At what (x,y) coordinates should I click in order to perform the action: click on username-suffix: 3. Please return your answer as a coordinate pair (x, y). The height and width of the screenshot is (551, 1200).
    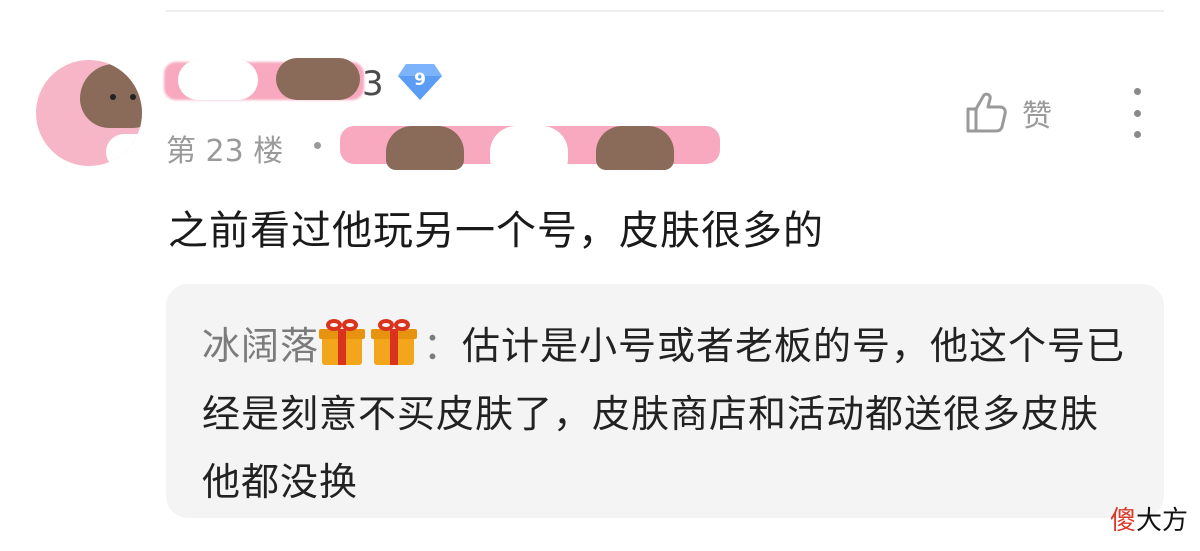
    Looking at the image, I should click on (373, 84).